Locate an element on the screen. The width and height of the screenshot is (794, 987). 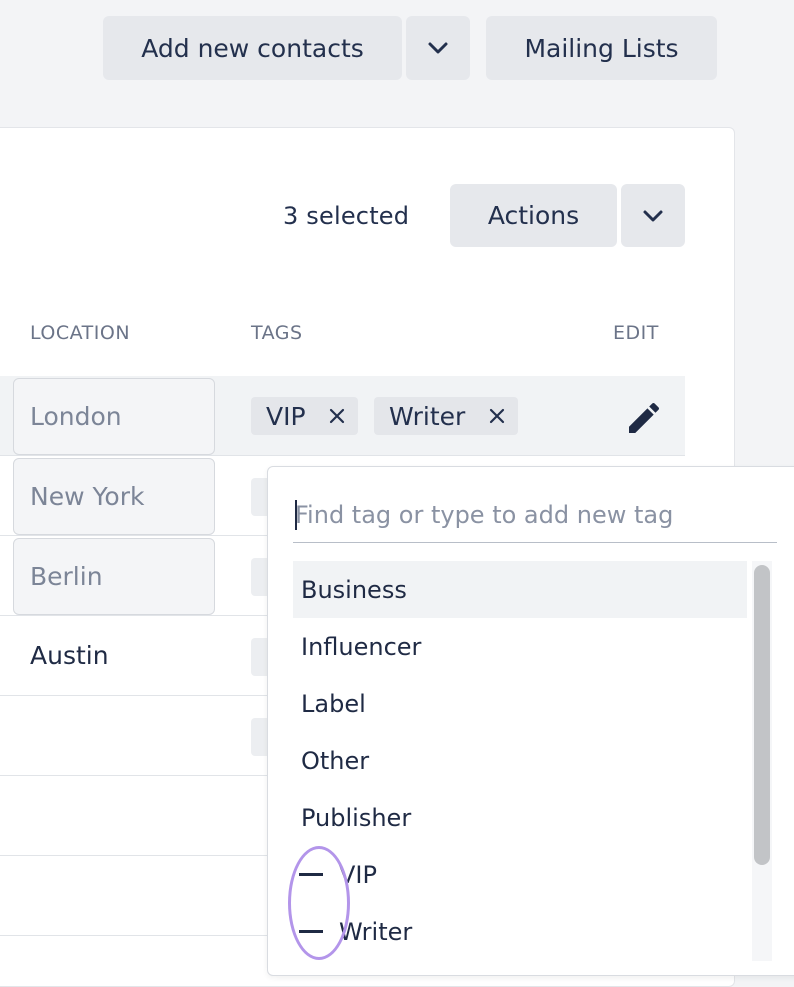
actions-dropdown-button is located at coordinates (653, 215).